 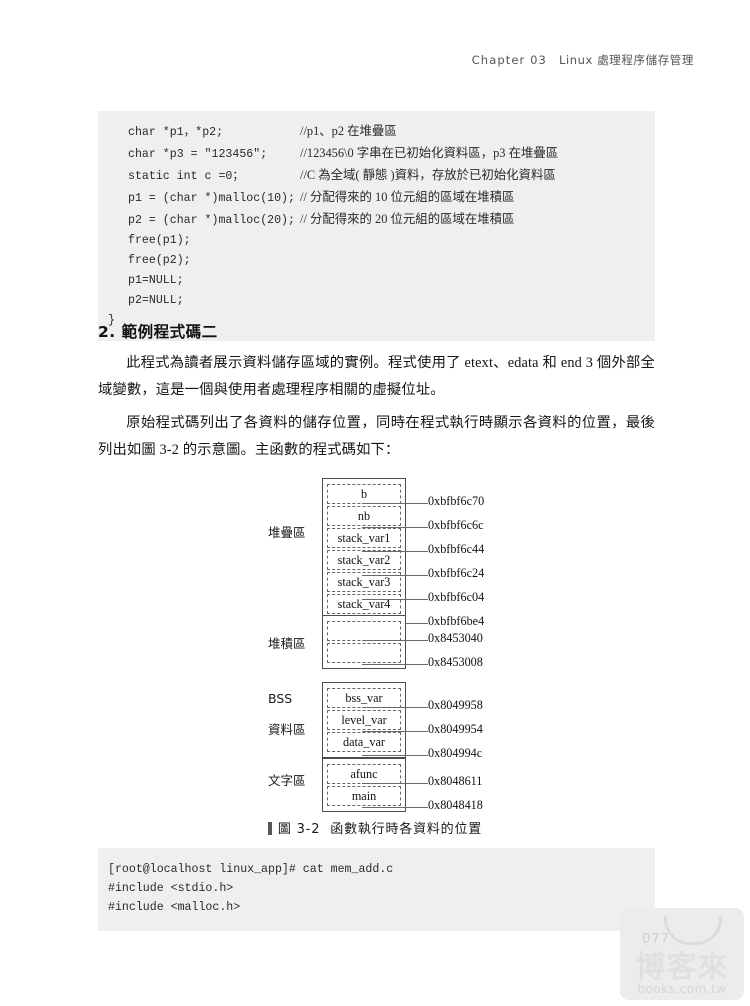 What do you see at coordinates (456, 621) in the screenshot?
I see `memory-address: 0xbfbf6be4` at bounding box center [456, 621].